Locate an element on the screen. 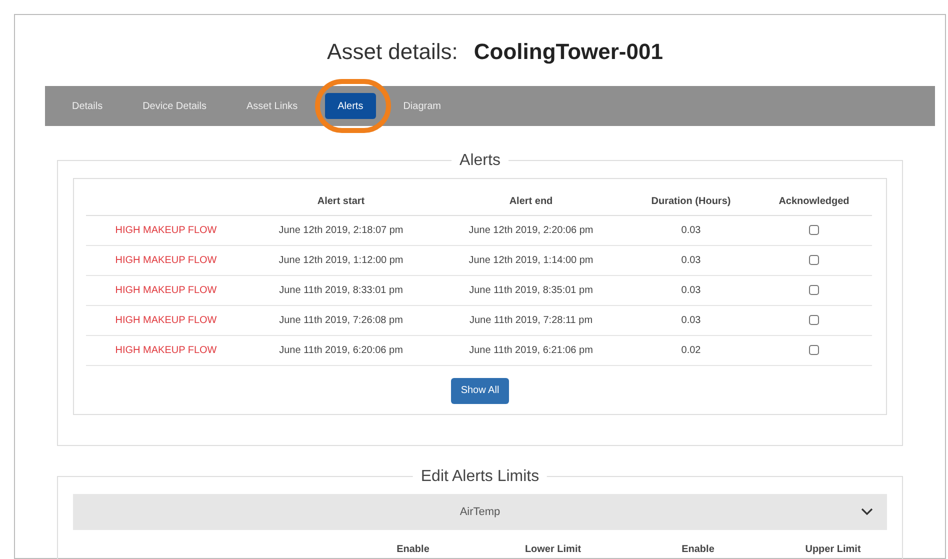 The width and height of the screenshot is (948, 559). table-cell: June 11th 2019, 8:35:01 pm is located at coordinates (531, 290).